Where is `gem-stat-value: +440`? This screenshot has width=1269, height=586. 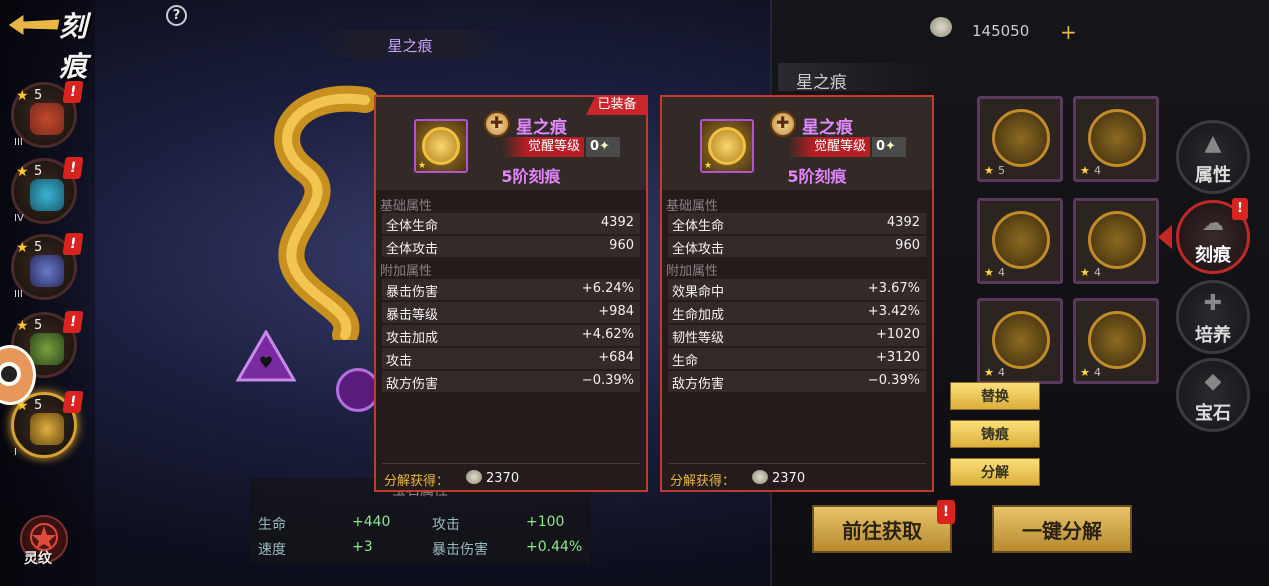 gem-stat-value: +440 is located at coordinates (371, 522).